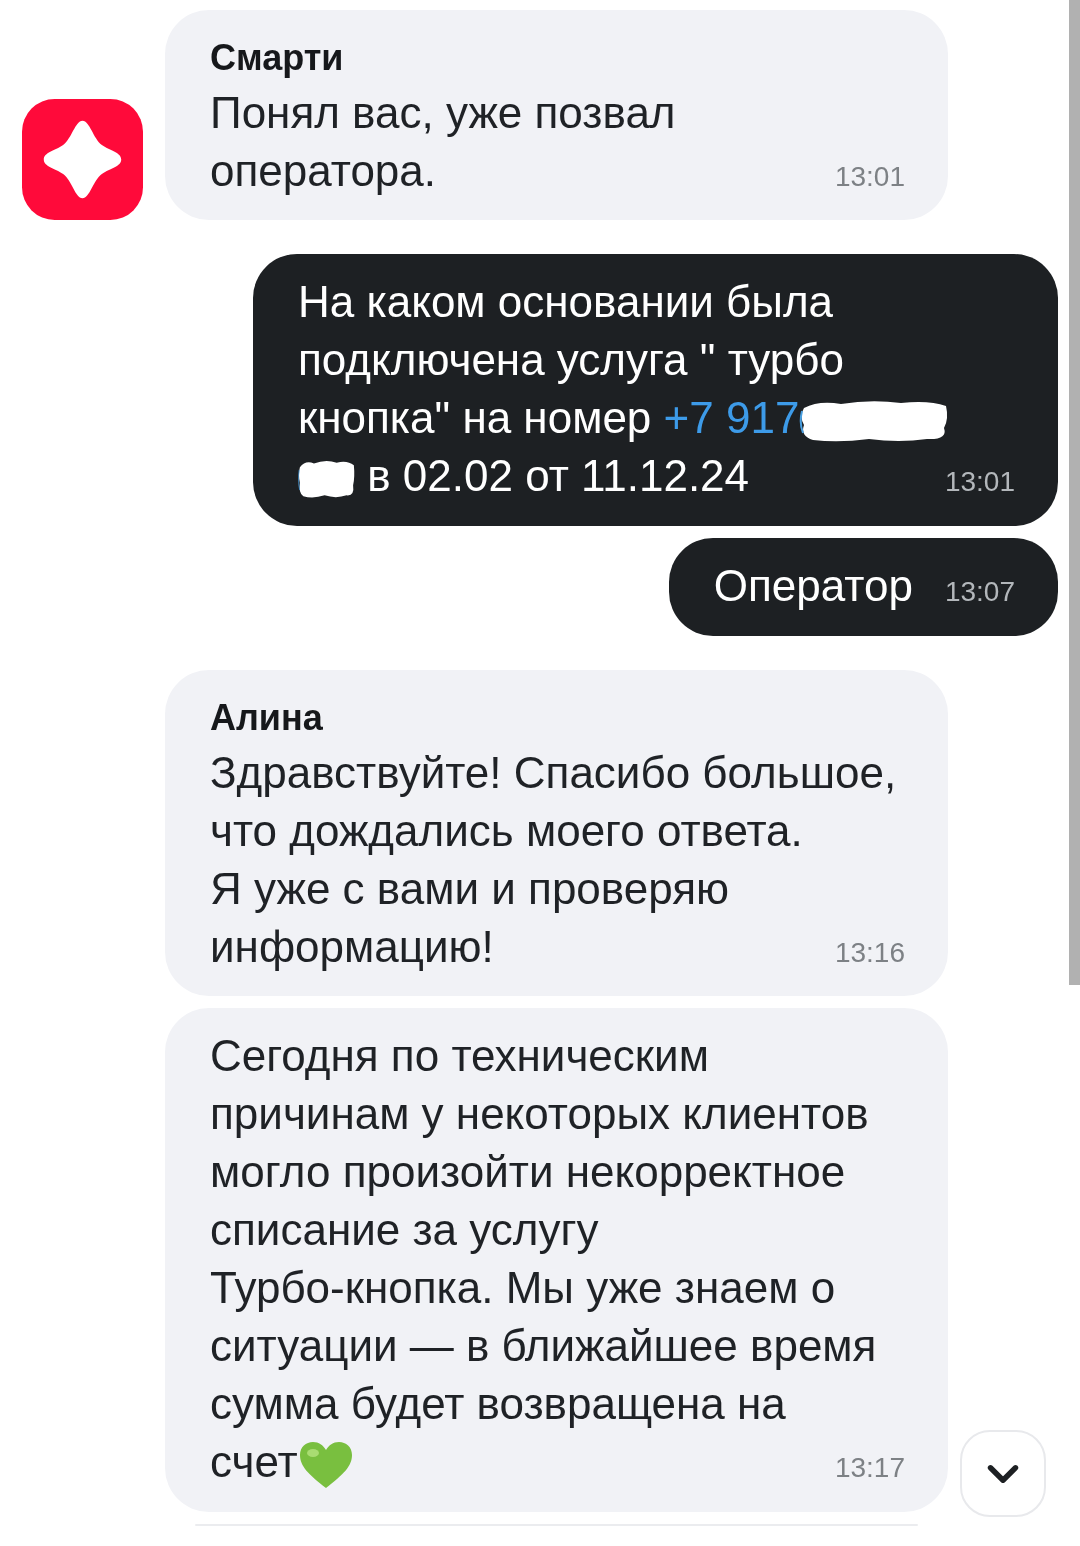 This screenshot has width=1080, height=1546. What do you see at coordinates (869, 1468) in the screenshot?
I see `message-time: 13:17` at bounding box center [869, 1468].